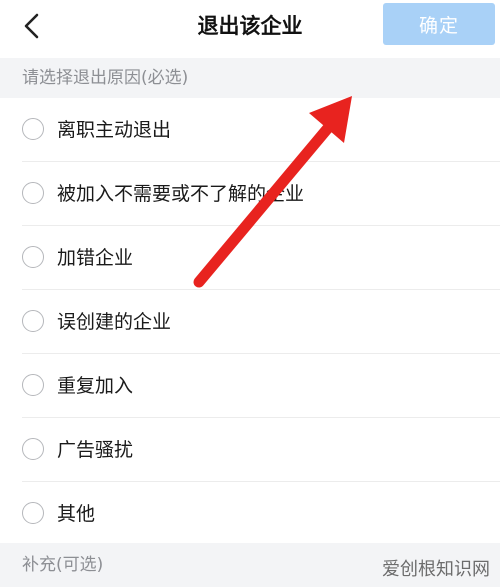 Image resolution: width=500 pixels, height=587 pixels. I want to click on option-mistaken-creation: 误创建的企业, so click(250, 322).